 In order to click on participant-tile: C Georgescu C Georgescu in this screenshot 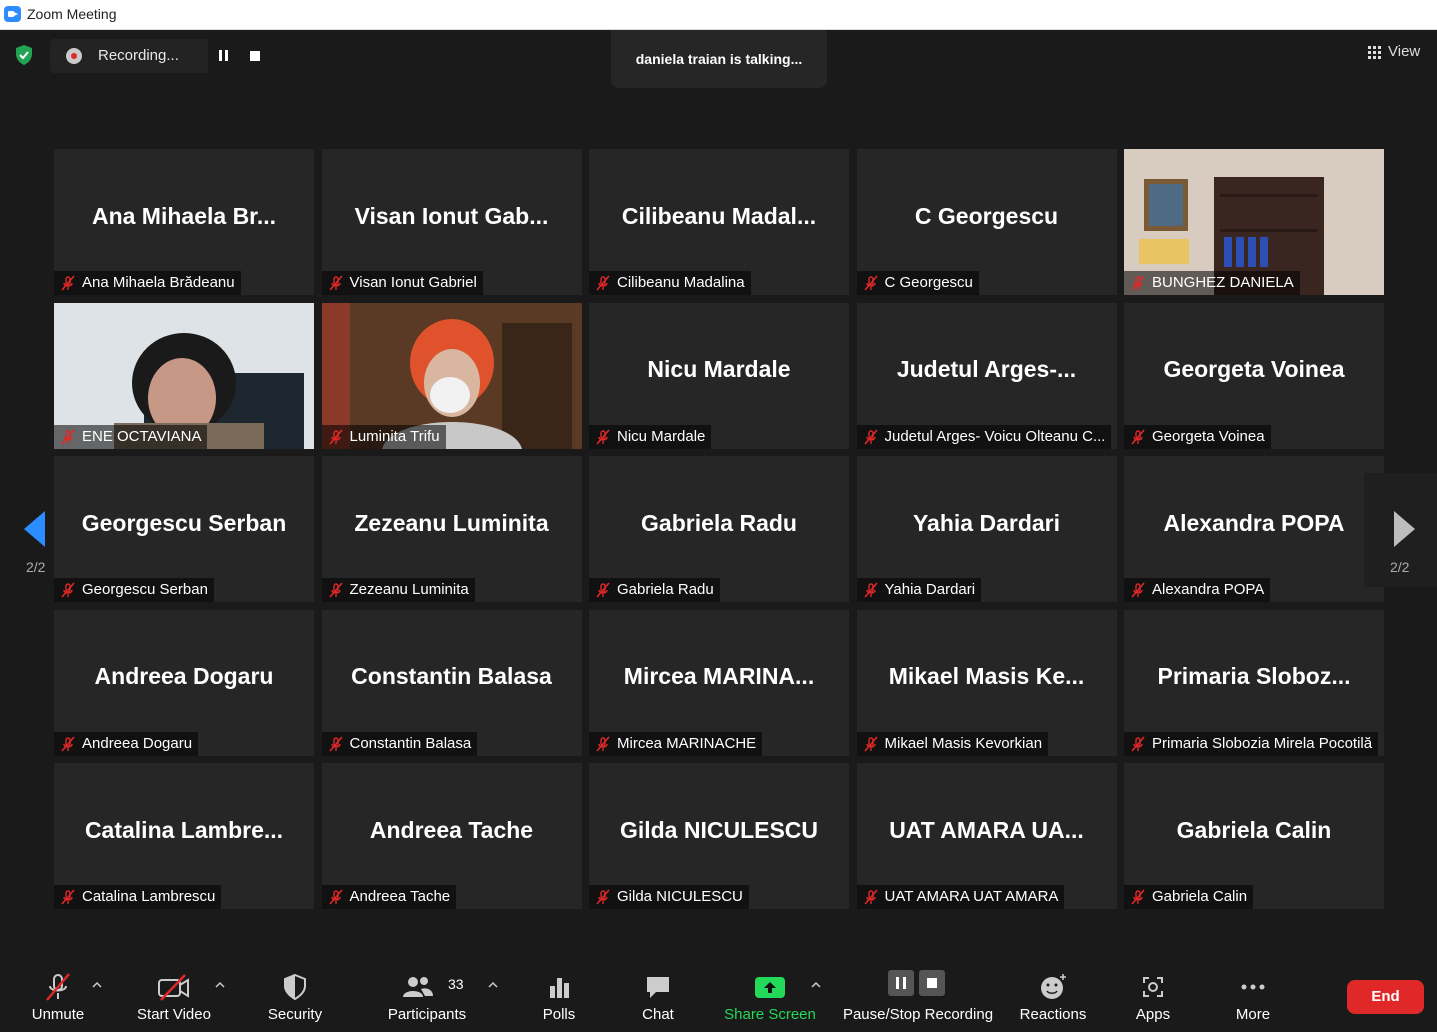, I will do `click(986, 222)`.